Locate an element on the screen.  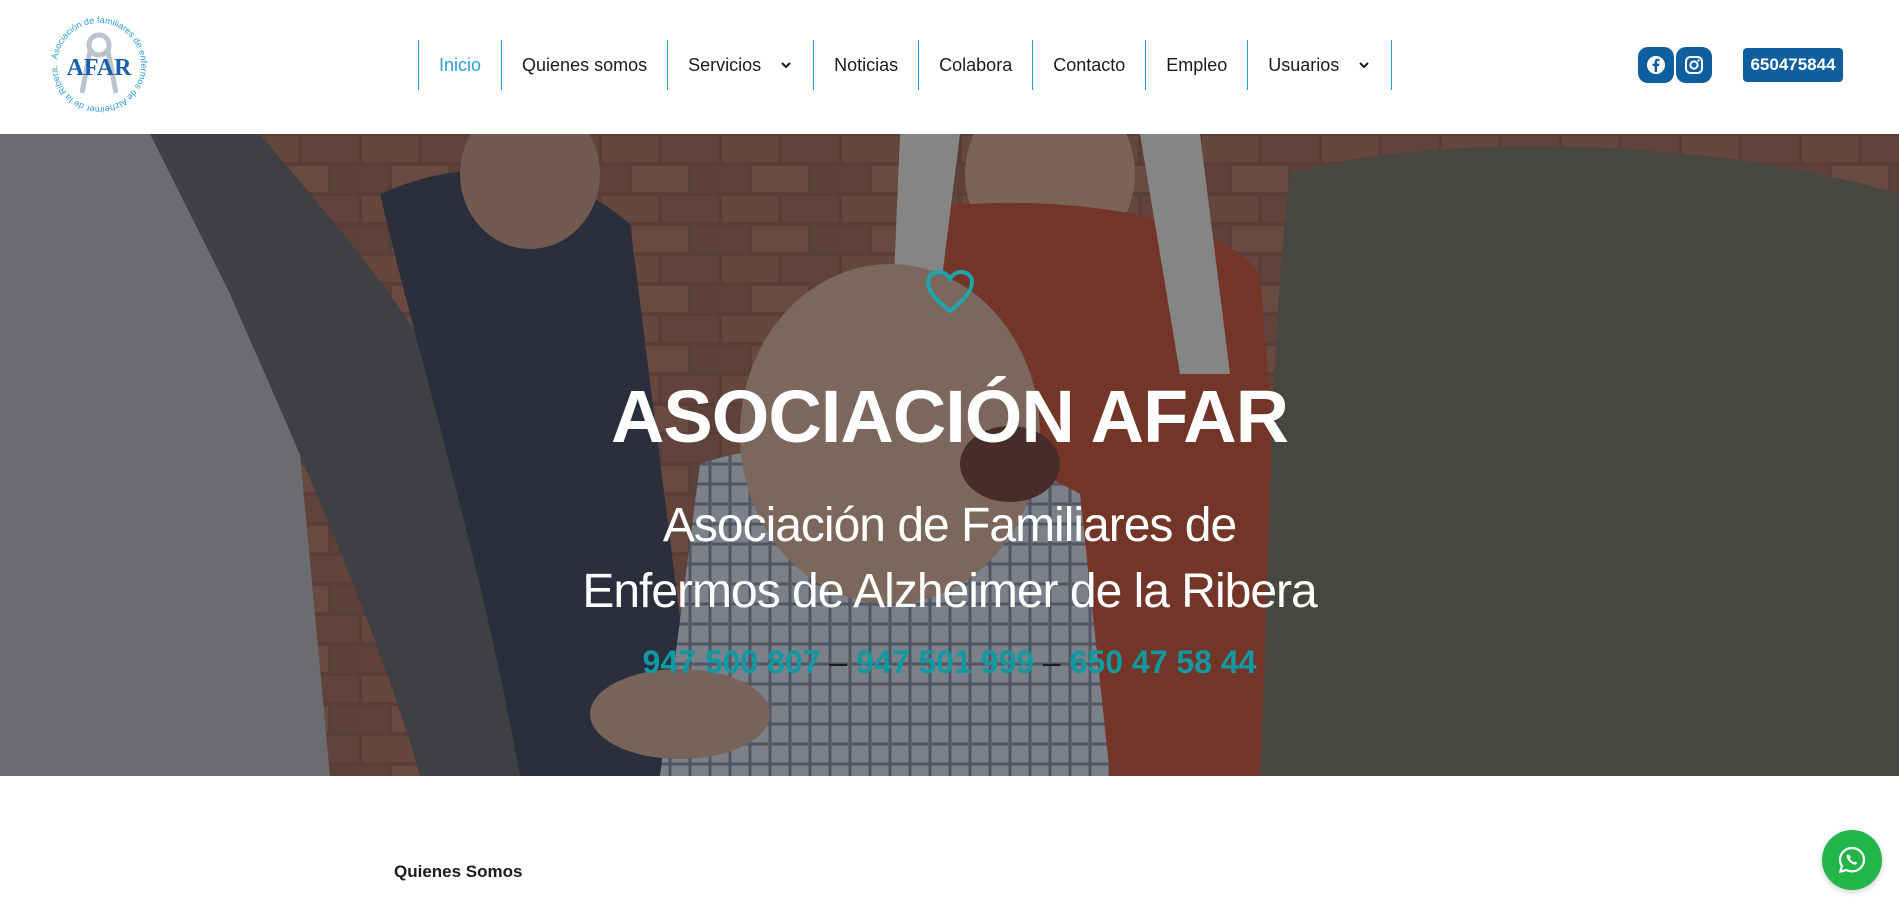
hero-title: ASOCIACIÓN AFAR is located at coordinates (949, 416).